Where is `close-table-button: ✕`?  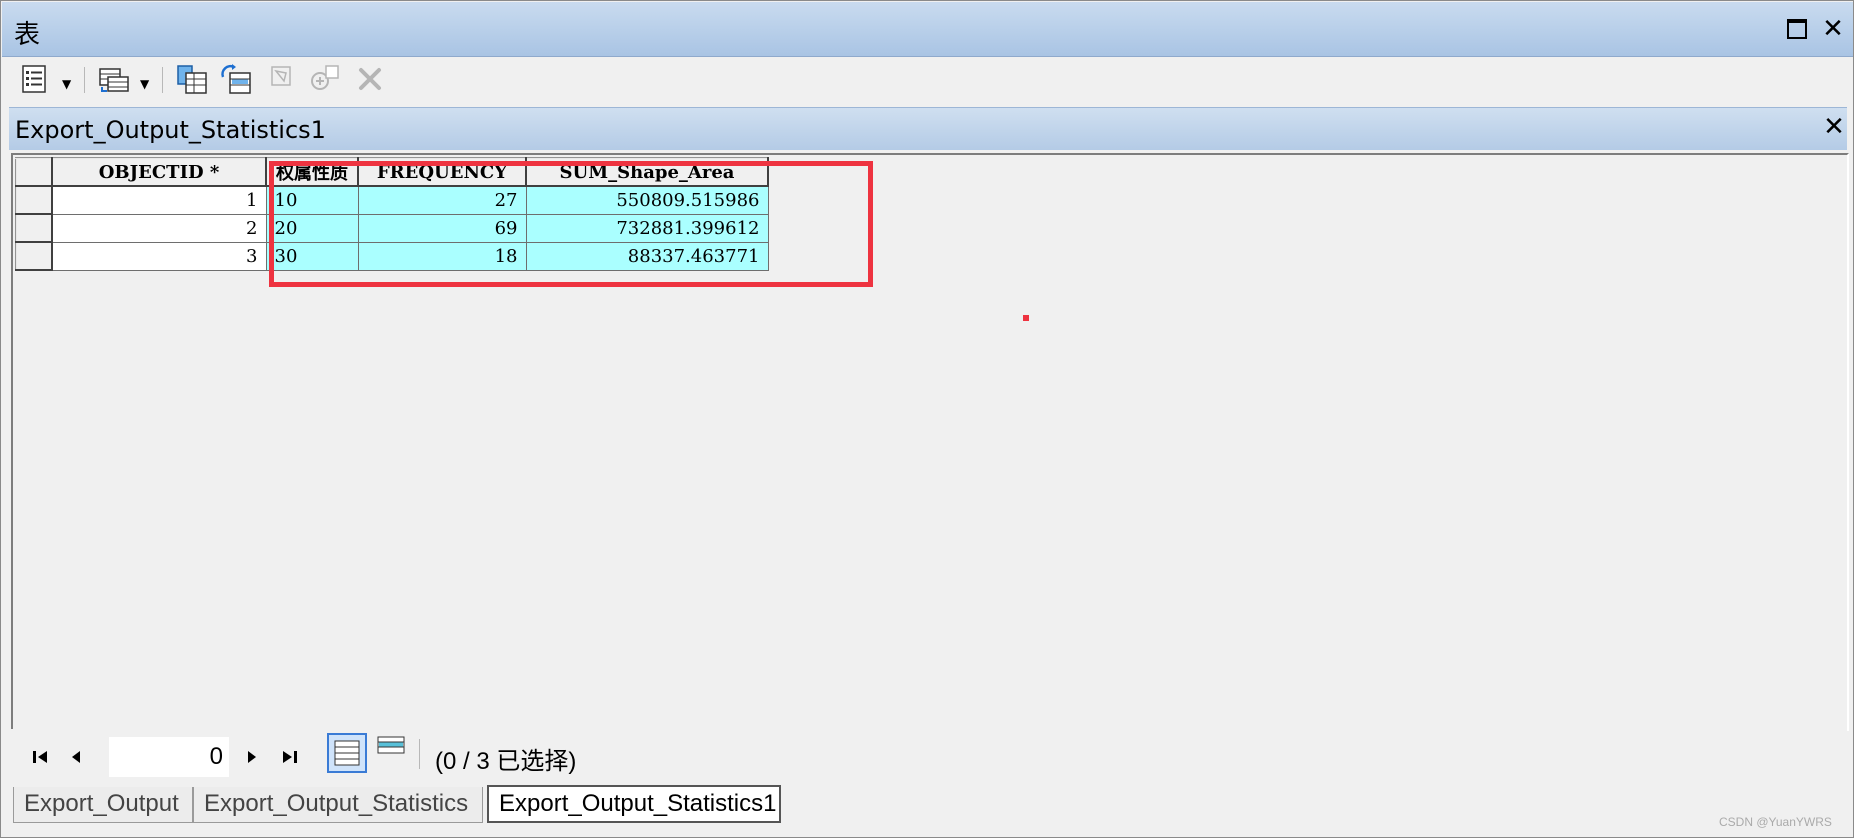 close-table-button: ✕ is located at coordinates (1834, 127).